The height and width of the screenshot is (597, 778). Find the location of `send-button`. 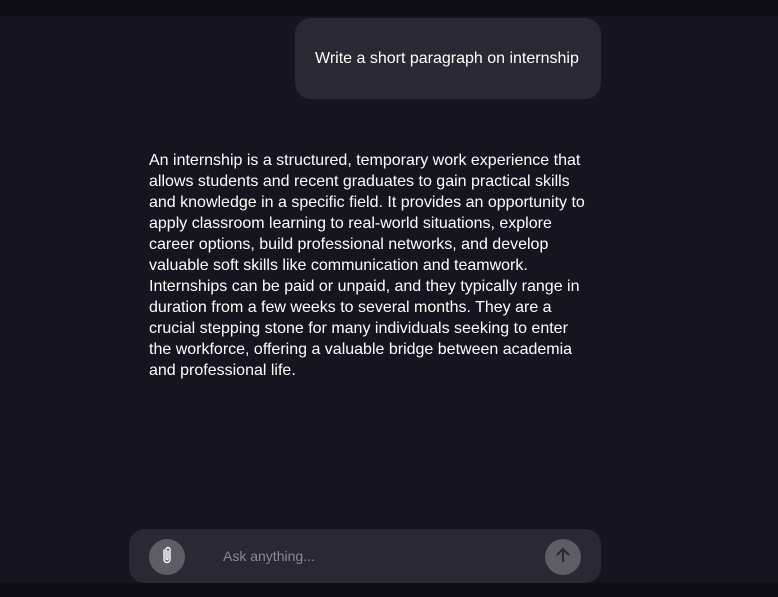

send-button is located at coordinates (563, 557).